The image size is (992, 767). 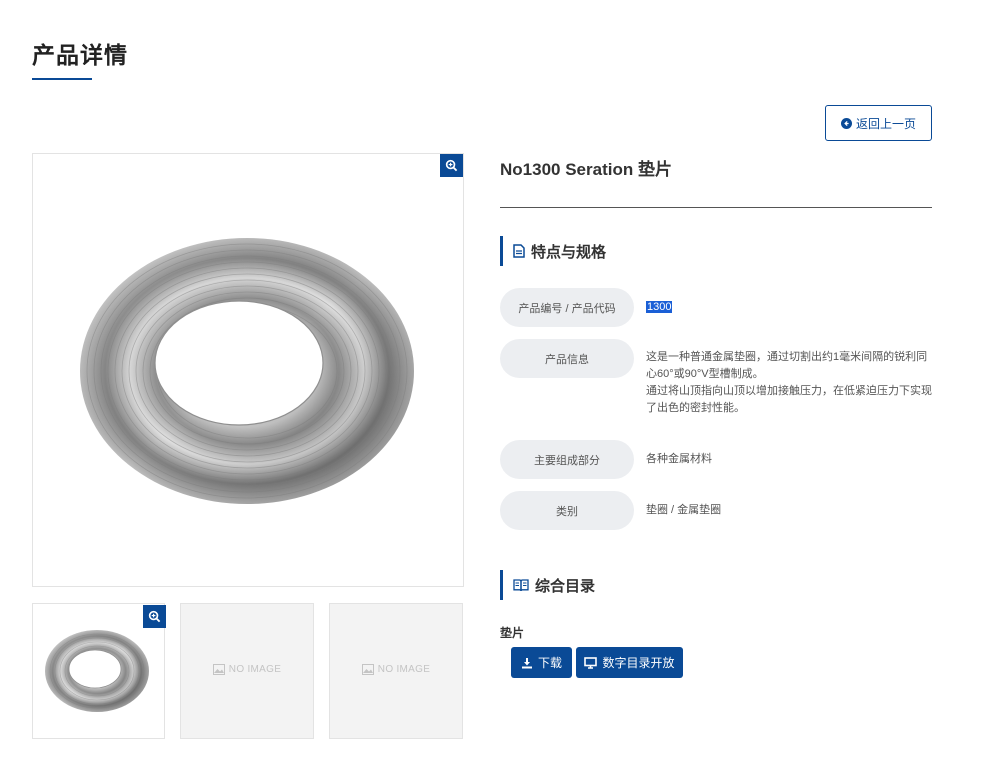 I want to click on spec-section-heading: 特点与规格, so click(x=553, y=251).